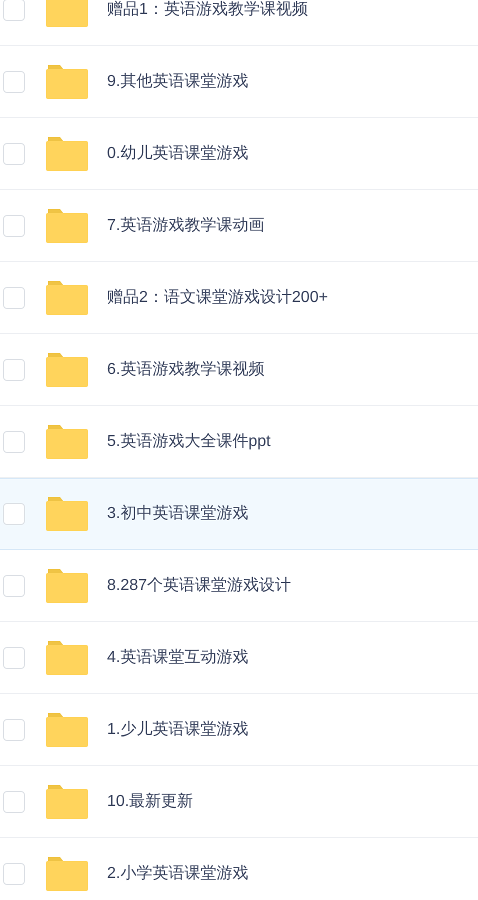 The width and height of the screenshot is (478, 900). I want to click on folder-name: 8.287个英语课堂游戏设计, so click(199, 586).